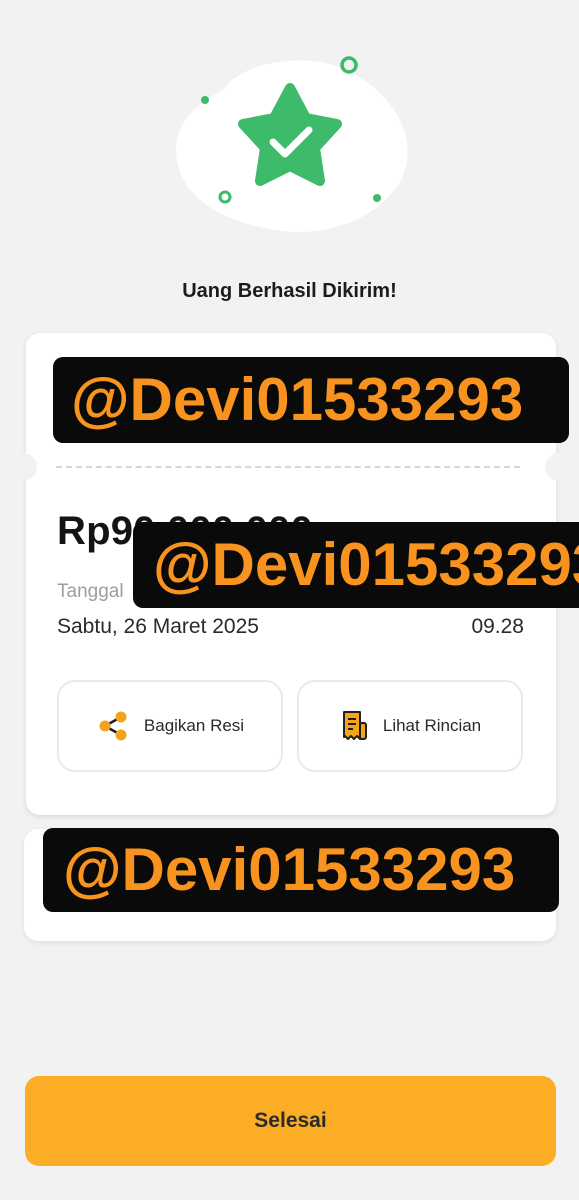 The image size is (579, 1200). I want to click on star-check-icon, so click(292, 144).